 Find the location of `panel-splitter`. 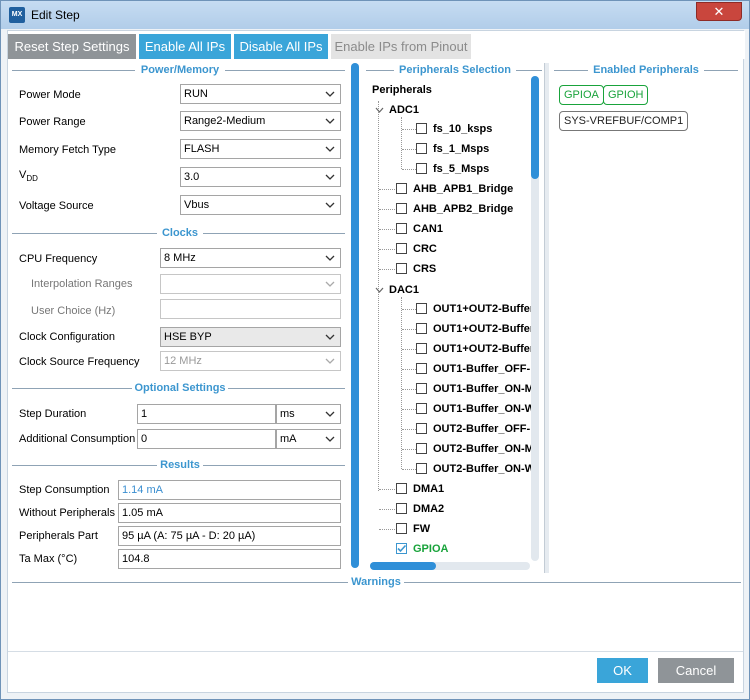

panel-splitter is located at coordinates (546, 318).